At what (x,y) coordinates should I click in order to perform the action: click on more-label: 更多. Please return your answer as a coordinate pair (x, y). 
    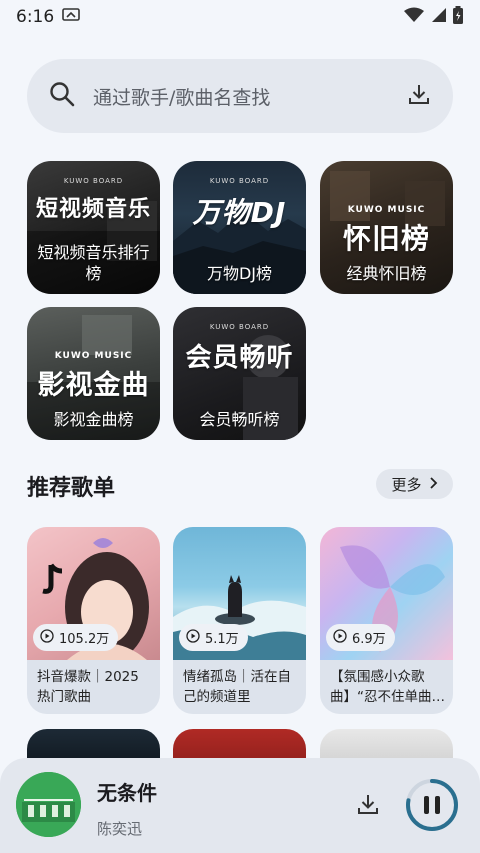
    Looking at the image, I should click on (406, 484).